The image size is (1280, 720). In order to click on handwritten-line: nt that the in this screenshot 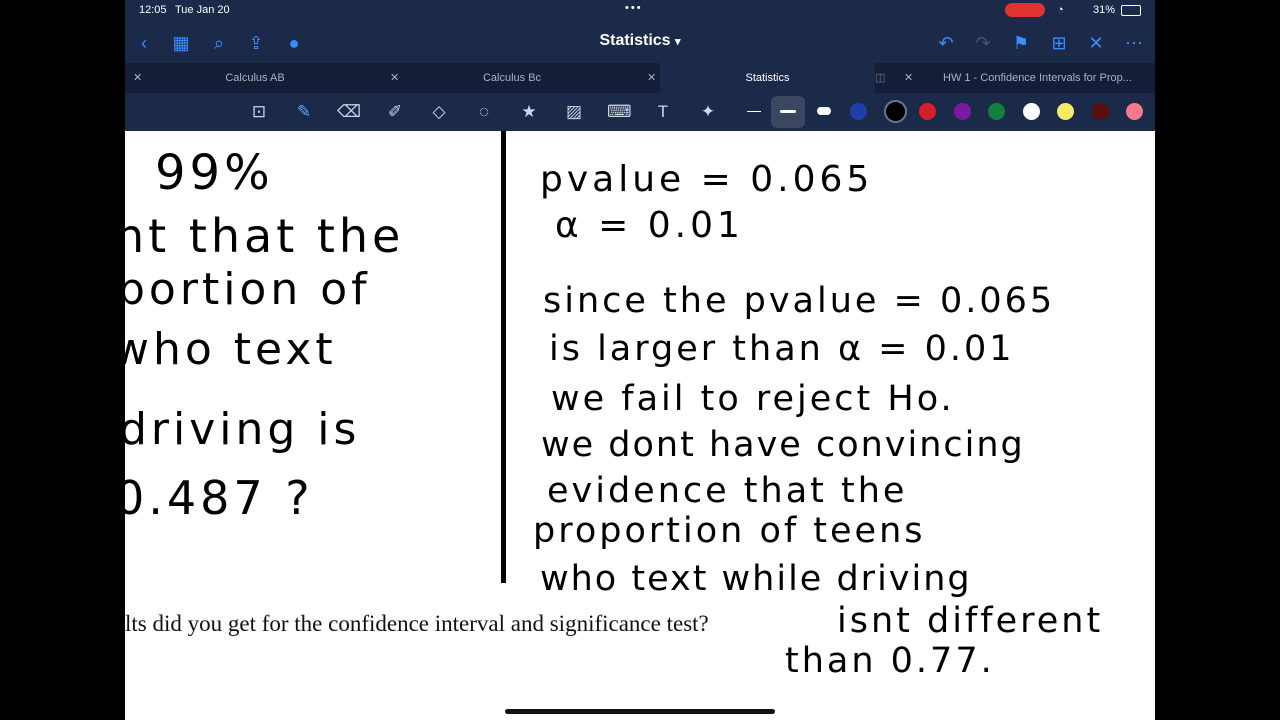, I will do `click(265, 236)`.